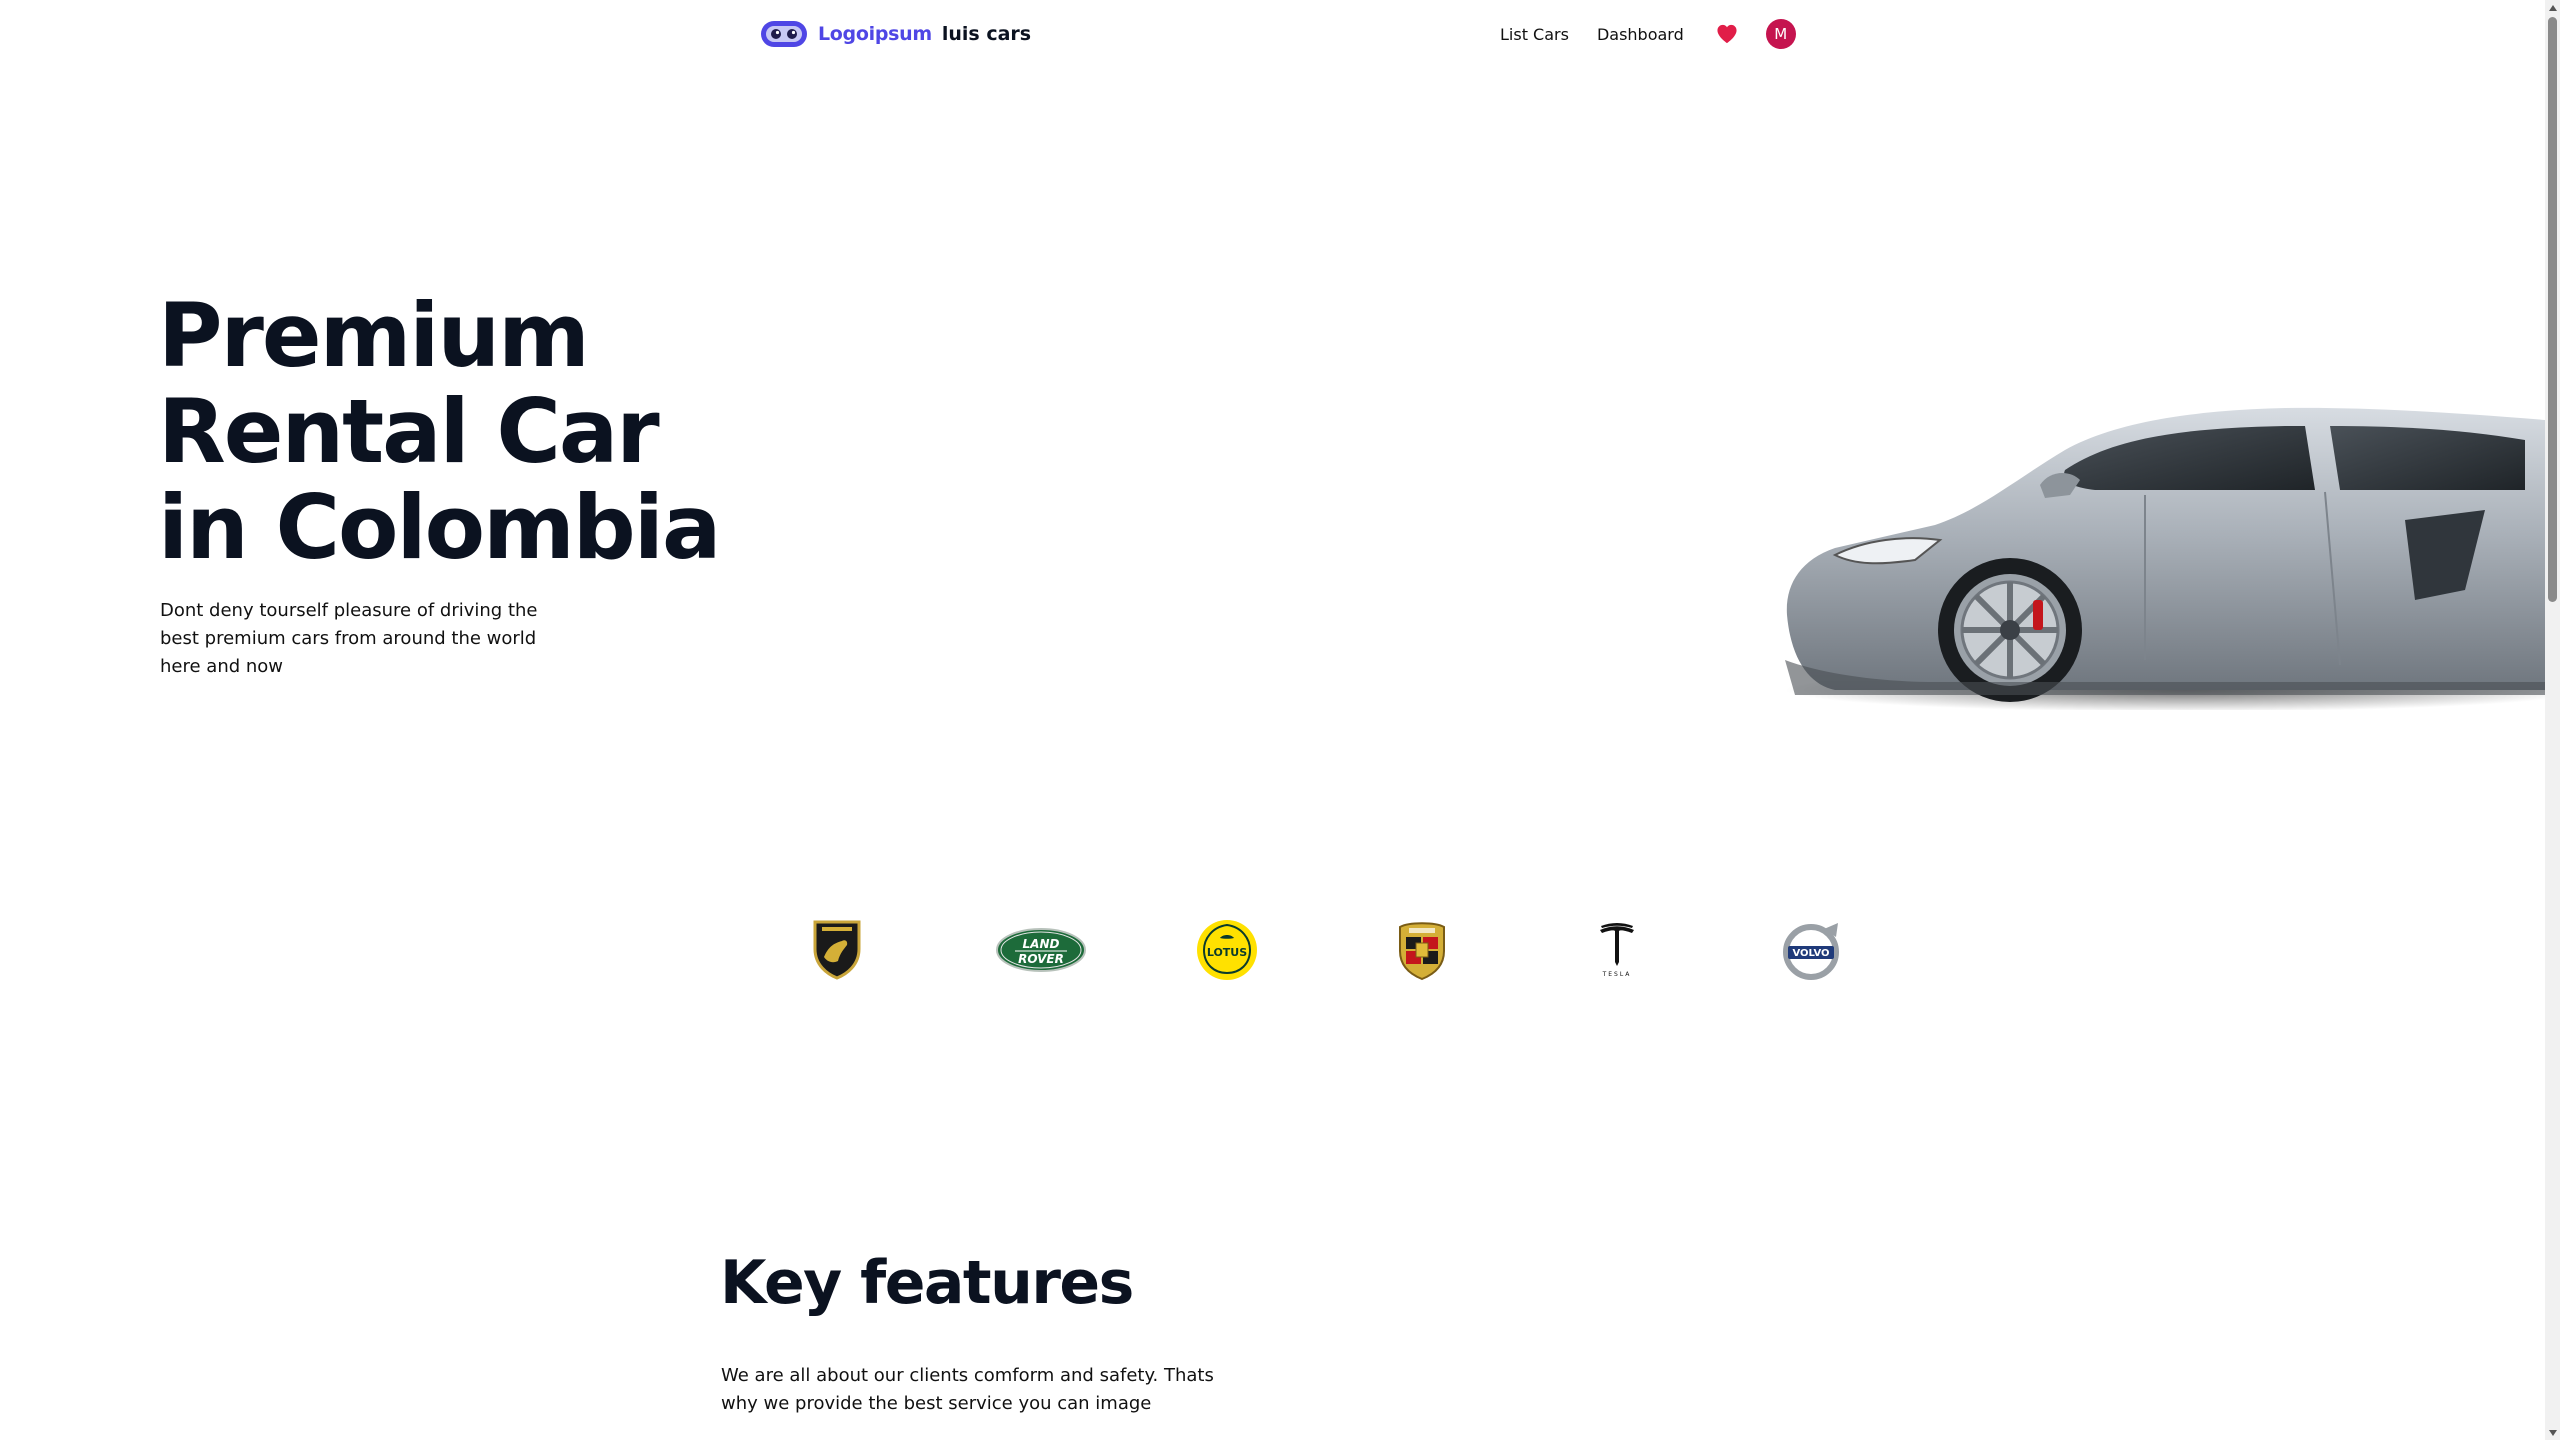 This screenshot has width=2560, height=1440. I want to click on brand-lamborghini, so click(837, 950).